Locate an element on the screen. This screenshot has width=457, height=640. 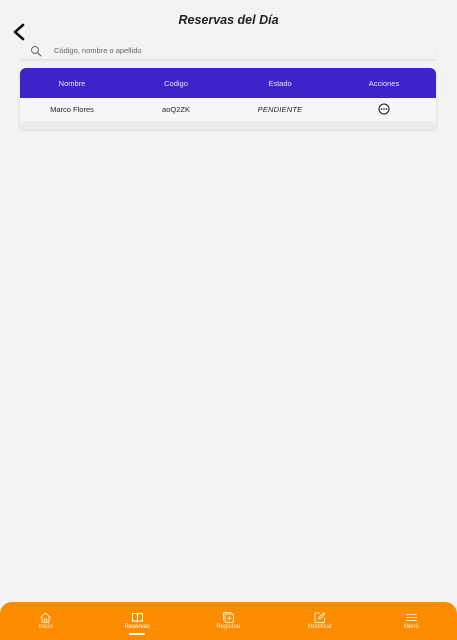
home-icon is located at coordinates (45, 617).